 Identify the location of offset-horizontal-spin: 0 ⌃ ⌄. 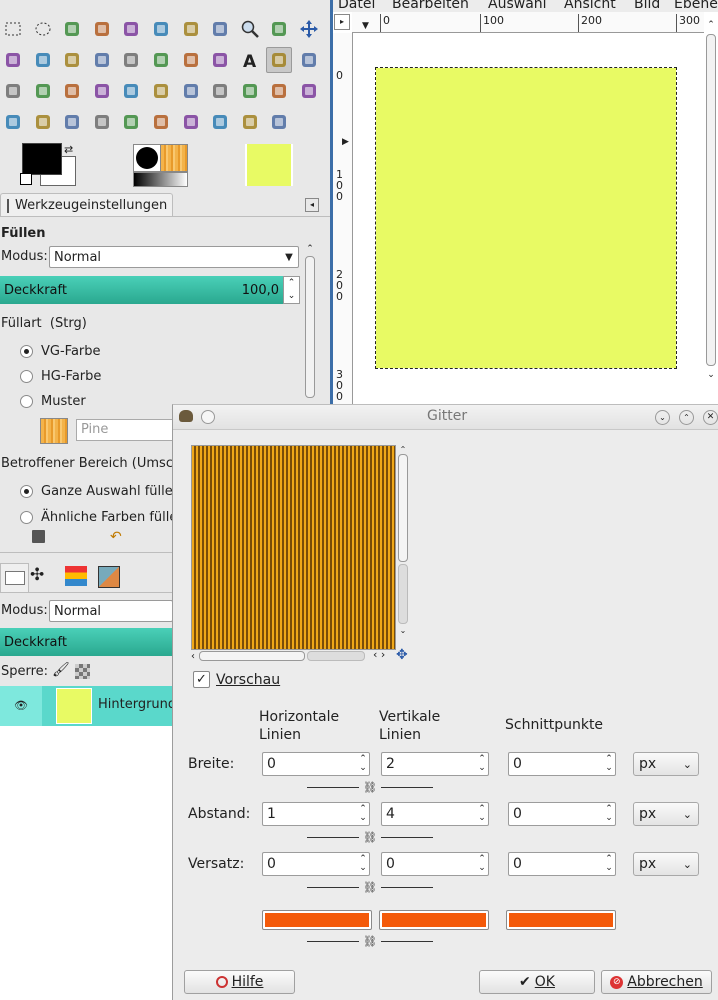
(316, 864).